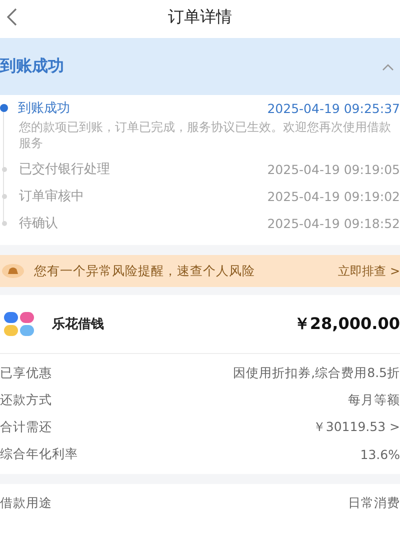 The height and width of the screenshot is (537, 400). What do you see at coordinates (52, 196) in the screenshot?
I see `step-title: 订单审核中` at bounding box center [52, 196].